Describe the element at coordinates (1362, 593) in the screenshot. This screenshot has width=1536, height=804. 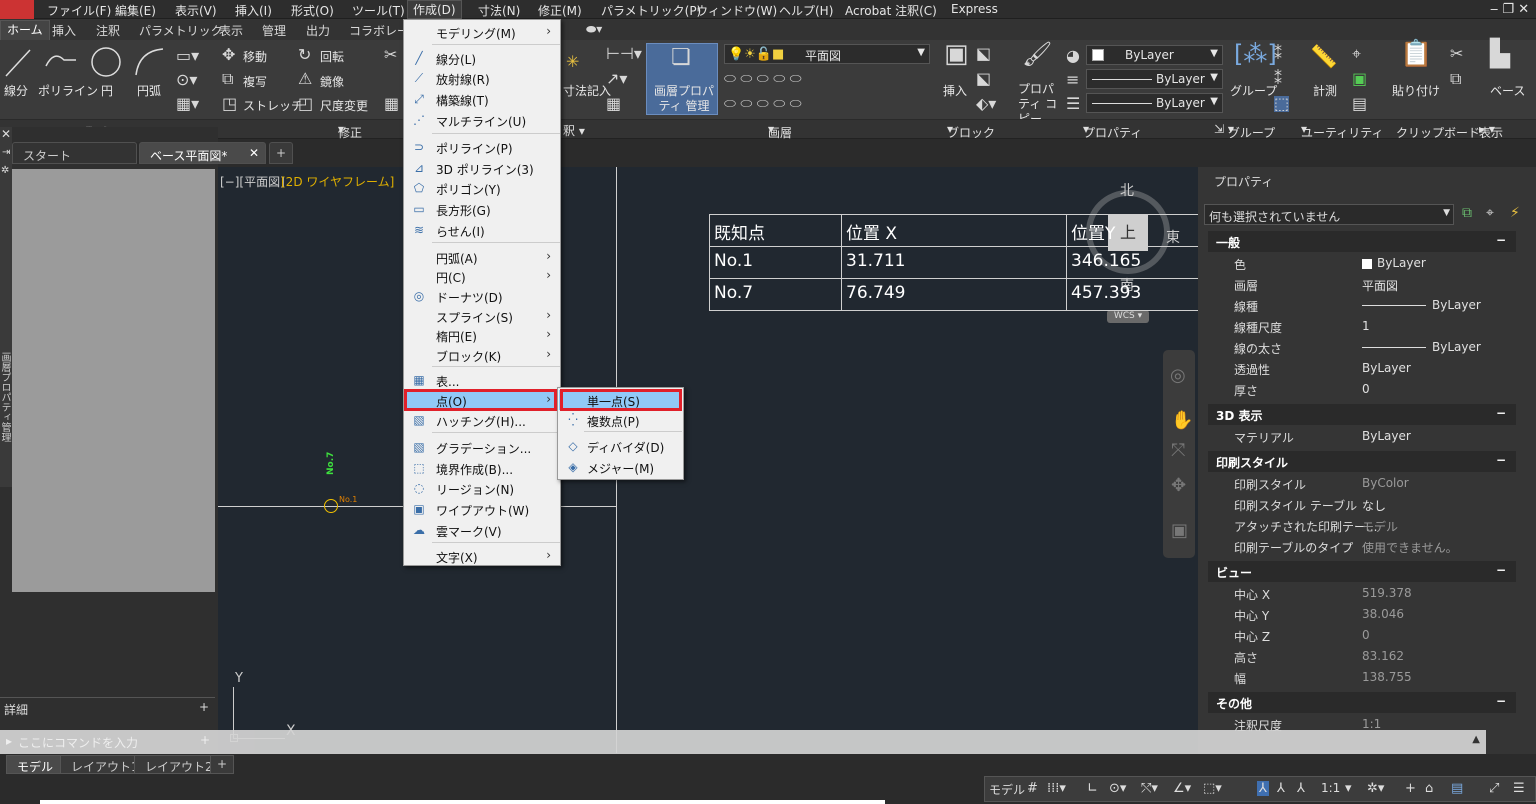
I see `property-row: 中心 X 519.378` at that location.